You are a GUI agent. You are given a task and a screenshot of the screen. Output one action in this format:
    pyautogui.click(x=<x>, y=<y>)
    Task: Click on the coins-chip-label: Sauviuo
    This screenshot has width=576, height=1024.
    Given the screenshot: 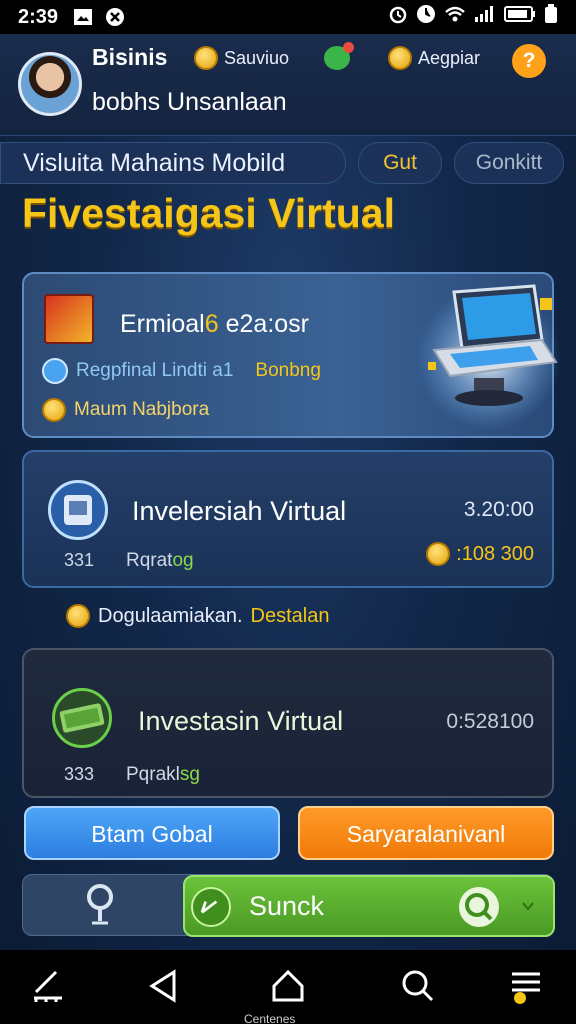 What is the action you would take?
    pyautogui.click(x=257, y=57)
    